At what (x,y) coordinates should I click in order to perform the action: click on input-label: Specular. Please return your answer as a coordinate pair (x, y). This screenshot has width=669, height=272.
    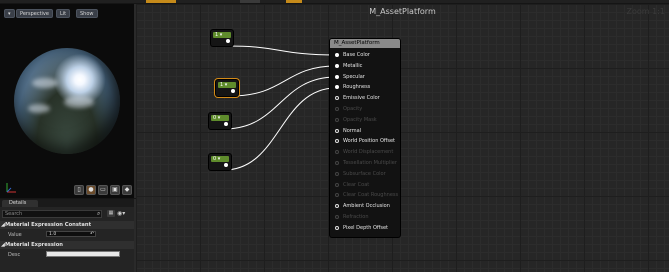
    Looking at the image, I should click on (354, 76).